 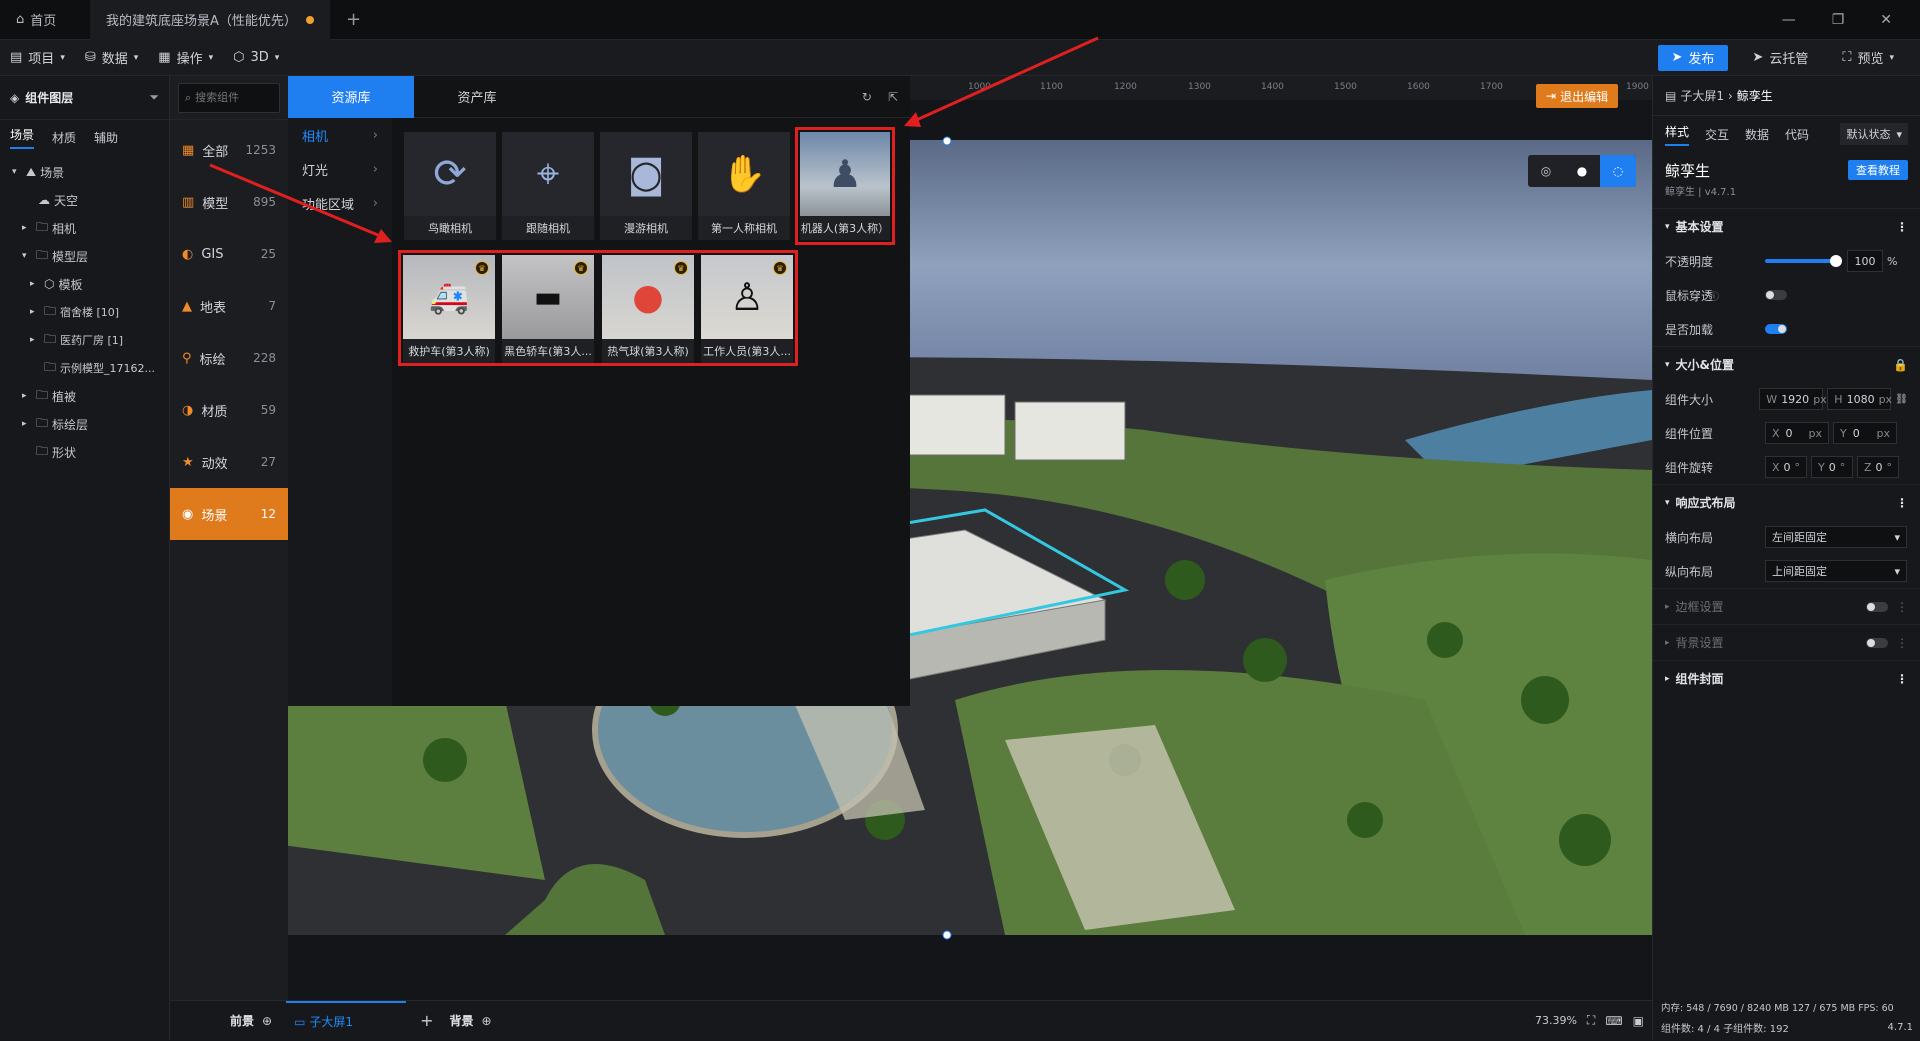 What do you see at coordinates (1868, 467) in the screenshot?
I see `z-label: Z` at bounding box center [1868, 467].